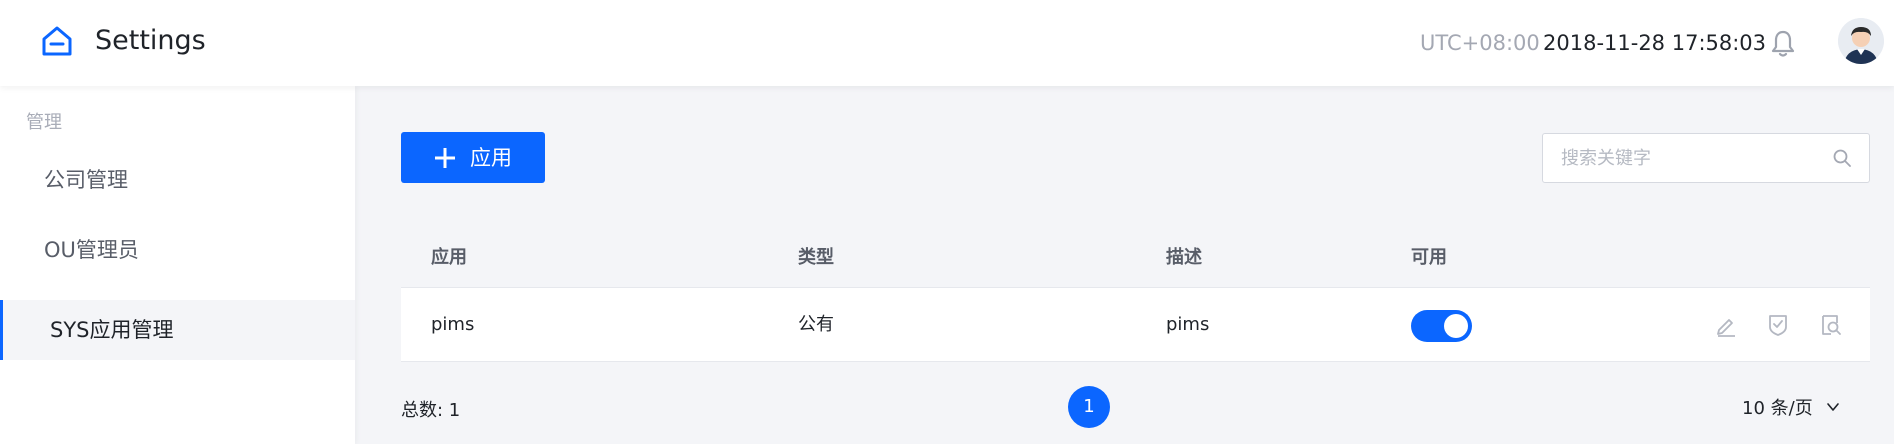  Describe the element at coordinates (44, 122) in the screenshot. I see `sidebar-group-label: 管理` at that location.